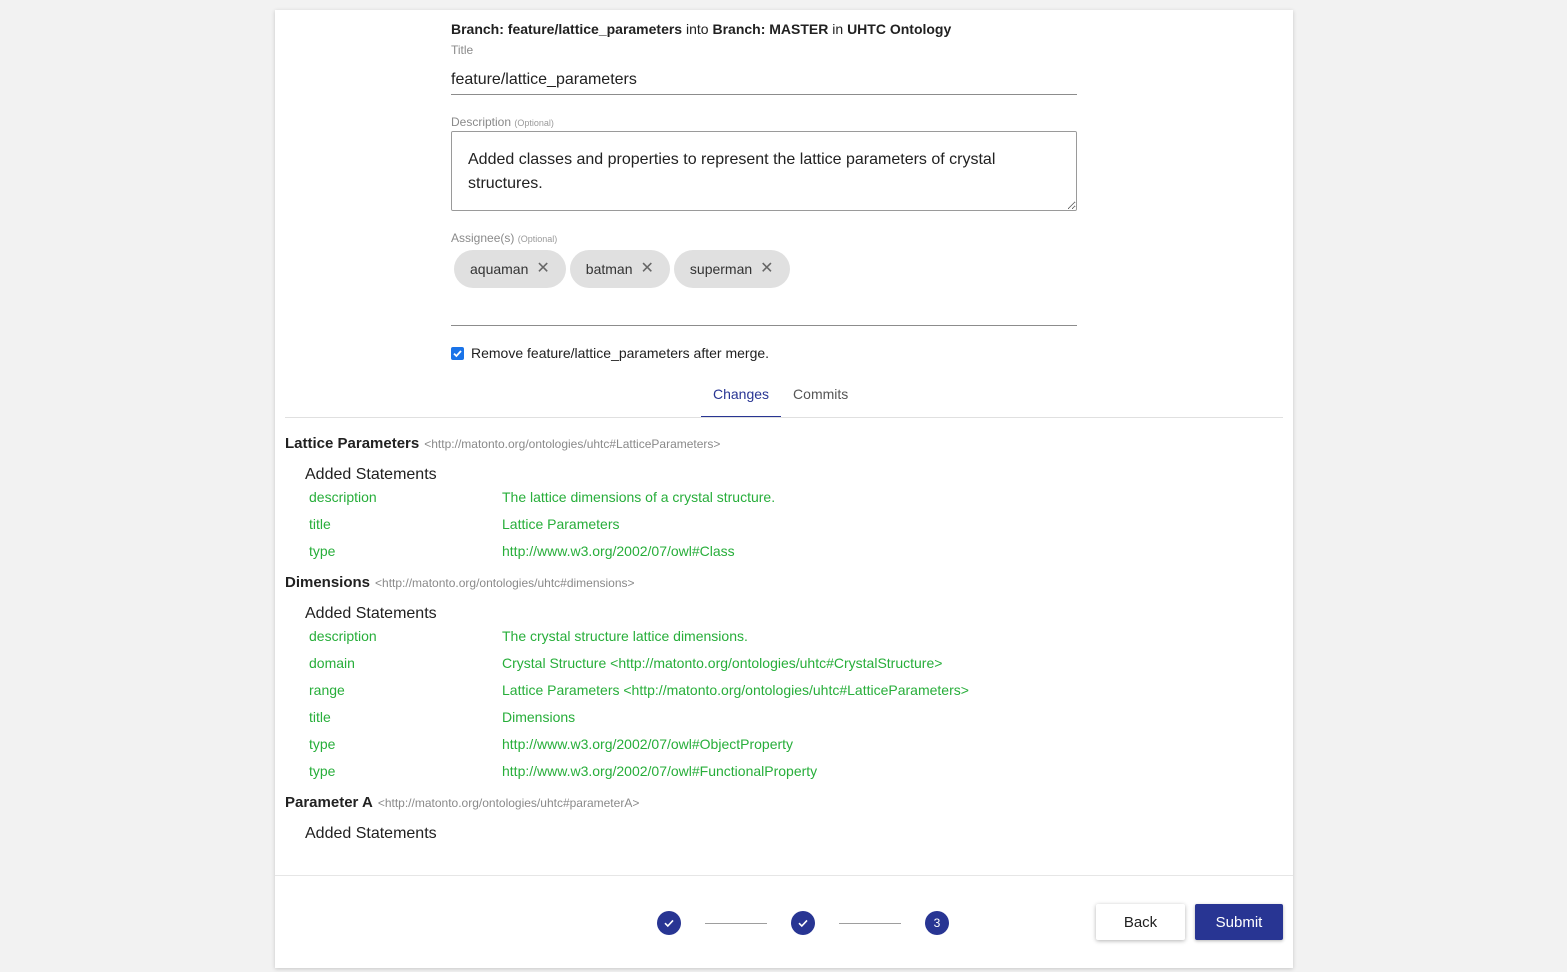 The height and width of the screenshot is (972, 1567). Describe the element at coordinates (462, 50) in the screenshot. I see `title-label: Title` at that location.